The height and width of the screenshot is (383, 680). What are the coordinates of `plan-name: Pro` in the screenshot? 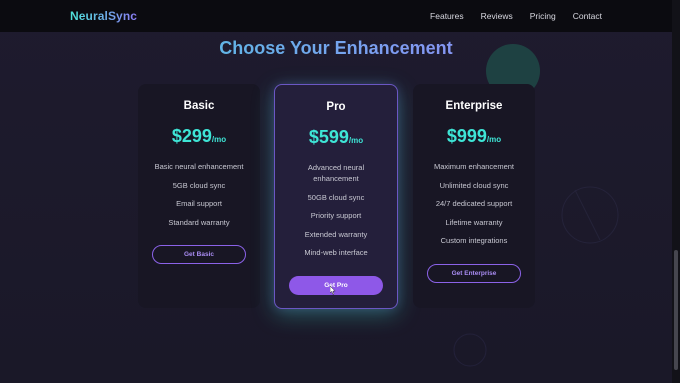 It's located at (336, 107).